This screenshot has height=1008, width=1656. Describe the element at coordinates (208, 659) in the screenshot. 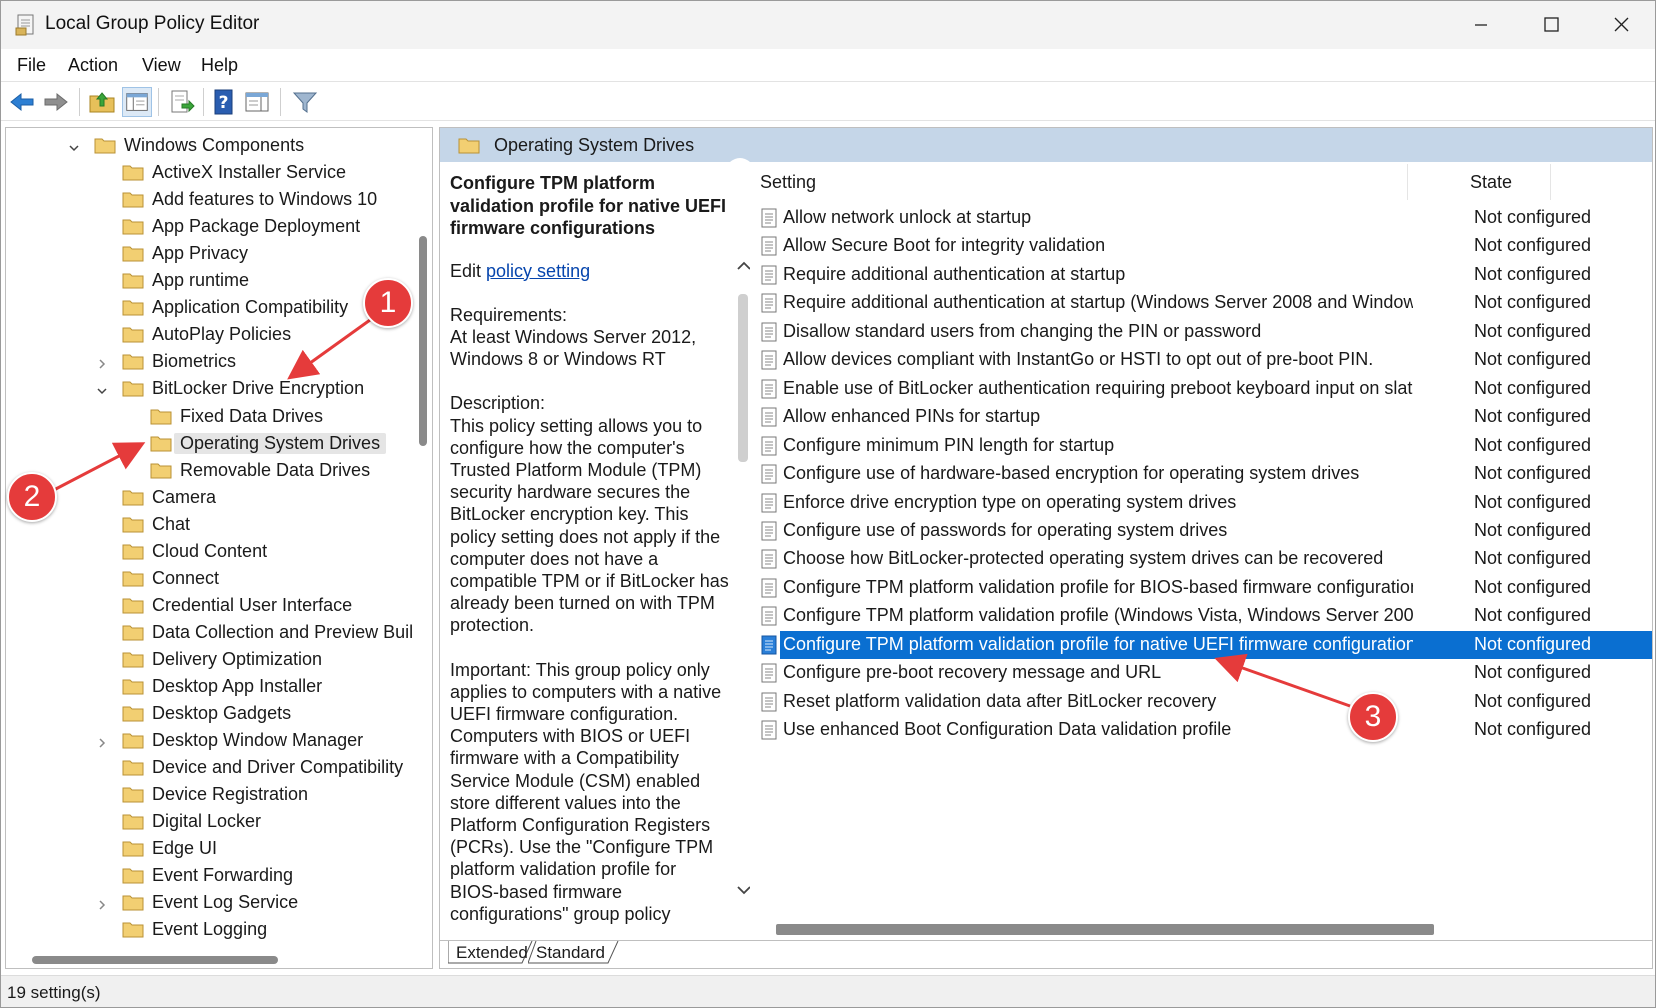

I see `tree-item-delivery-optimization: Delivery Optimization` at that location.